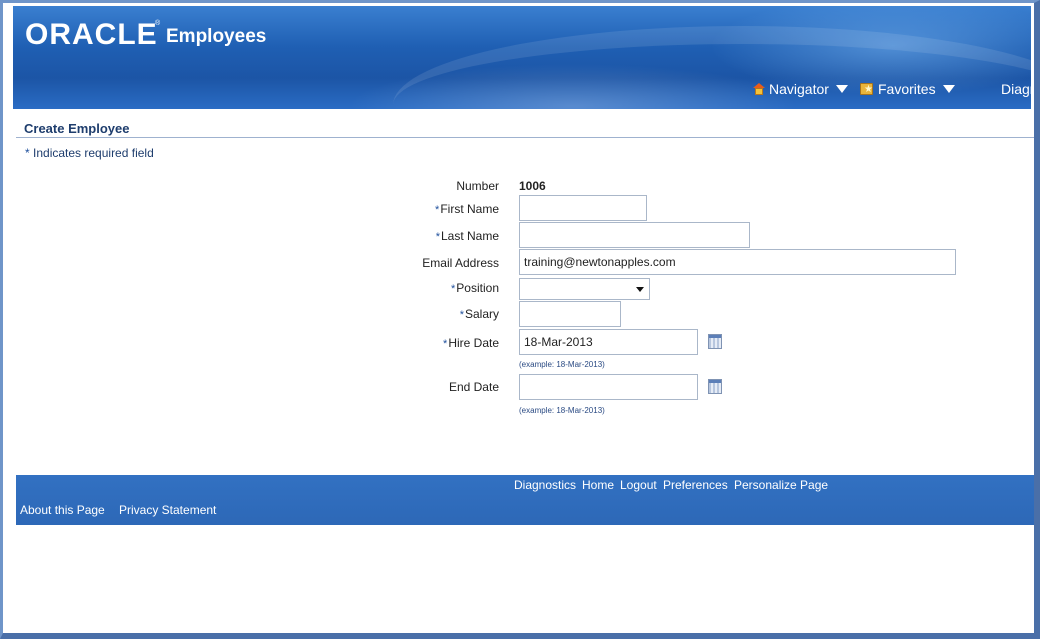 This screenshot has height=639, width=1040. What do you see at coordinates (562, 364) in the screenshot?
I see `hire-date-hint: (example: 18-Mar-2013)` at bounding box center [562, 364].